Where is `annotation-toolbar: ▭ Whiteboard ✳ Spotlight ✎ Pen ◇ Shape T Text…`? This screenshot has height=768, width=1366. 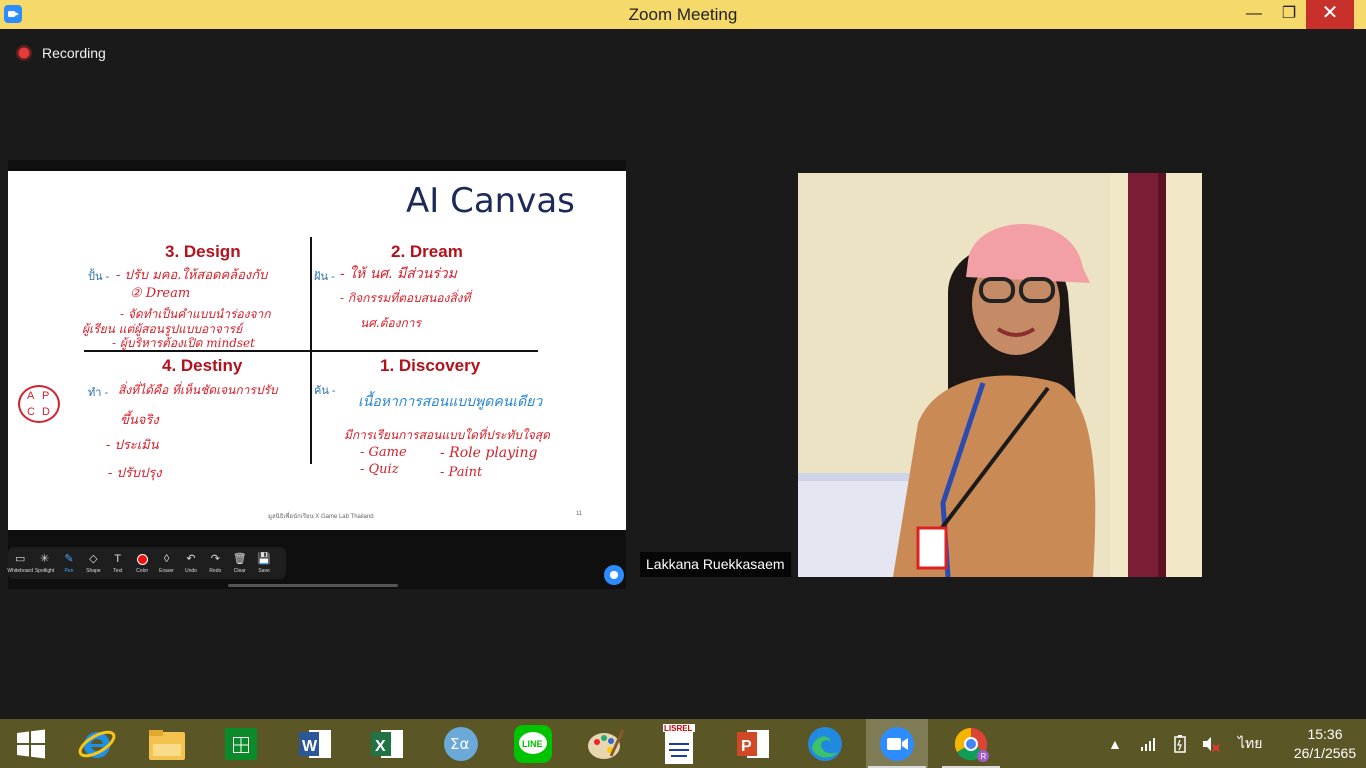 annotation-toolbar: ▭ Whiteboard ✳ Spotlight ✎ Pen ◇ Shape T Text… is located at coordinates (146, 563).